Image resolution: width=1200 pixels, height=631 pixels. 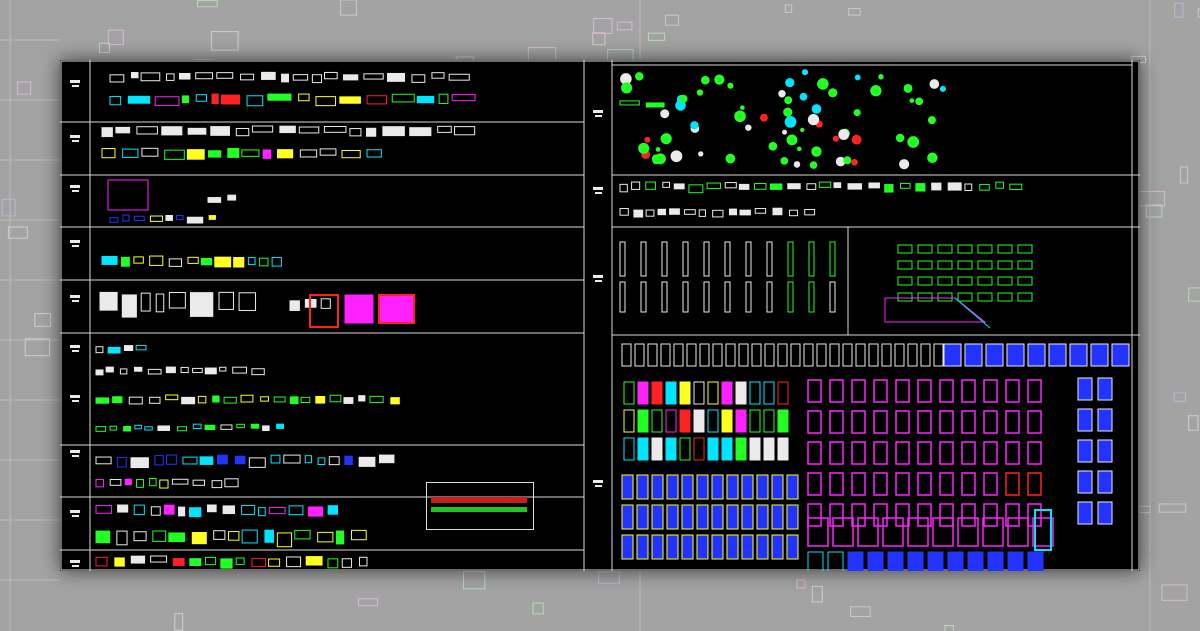 What do you see at coordinates (129, 306) in the screenshot?
I see `cabinet-icon` at bounding box center [129, 306].